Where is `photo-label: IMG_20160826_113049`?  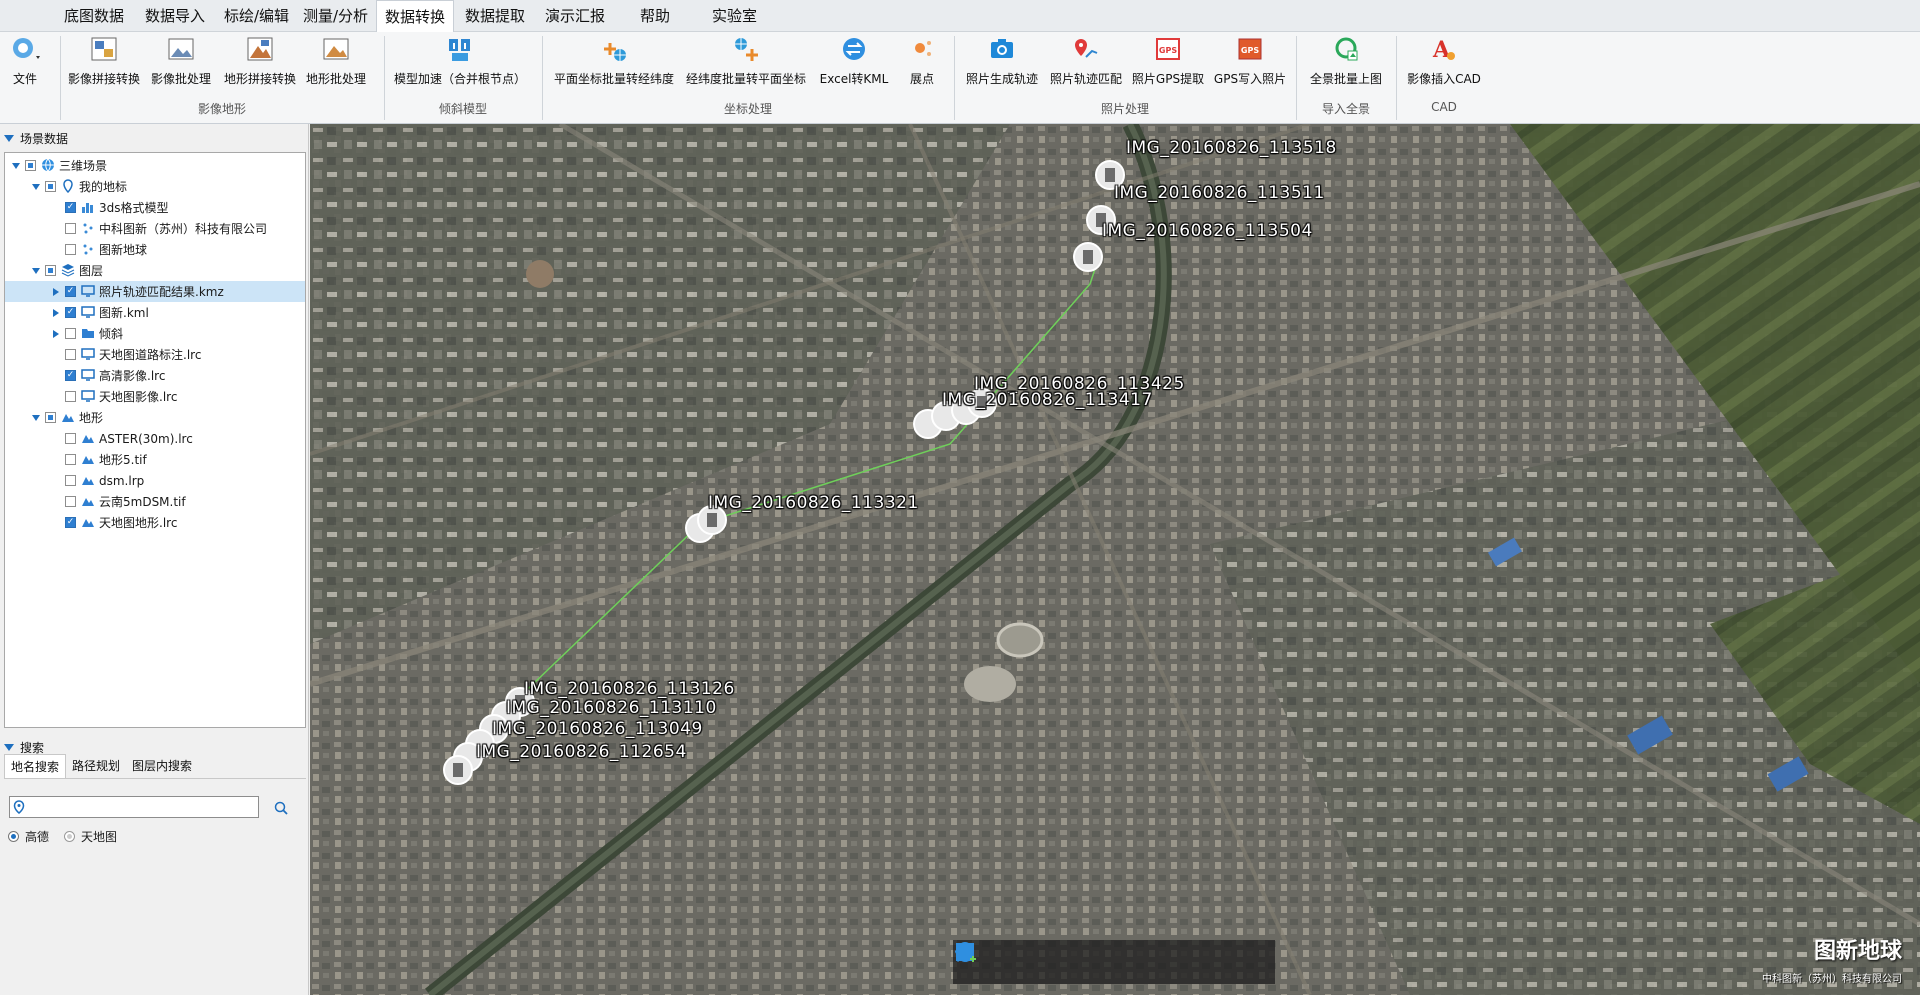 photo-label: IMG_20160826_113049 is located at coordinates (597, 729).